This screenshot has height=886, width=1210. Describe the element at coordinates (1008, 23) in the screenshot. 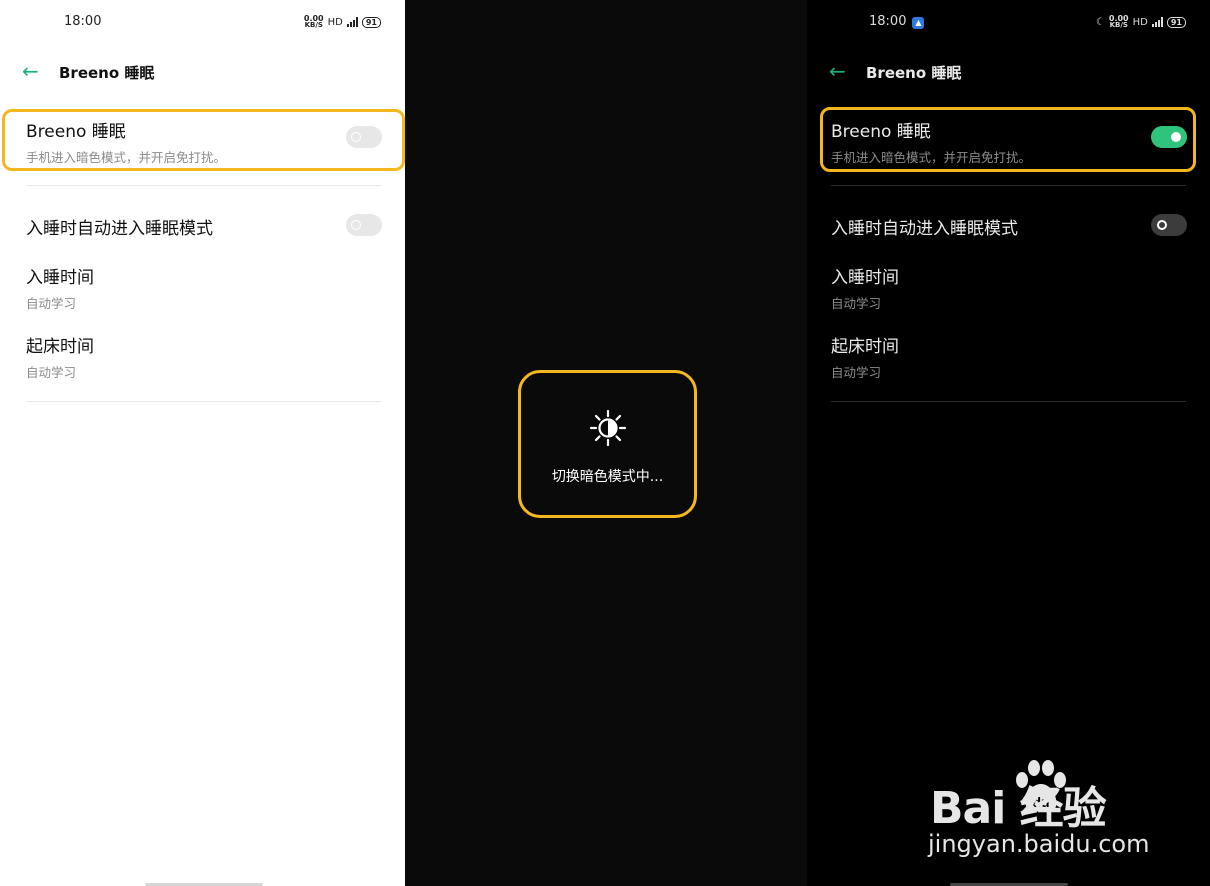

I see `status-bar: 18:00 ▲ ☾ 0.00 KB/S HD 91` at that location.